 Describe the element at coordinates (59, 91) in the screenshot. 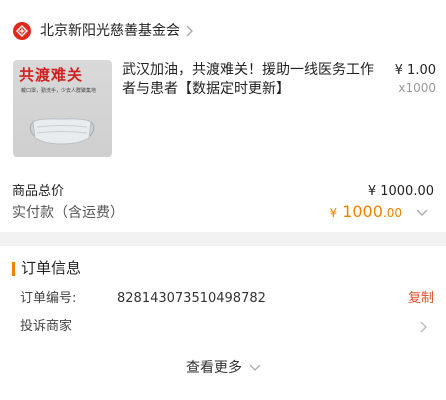

I see `thumbnail-subtitle: 戴口罩，勤洗手，少去人群聚集地` at that location.